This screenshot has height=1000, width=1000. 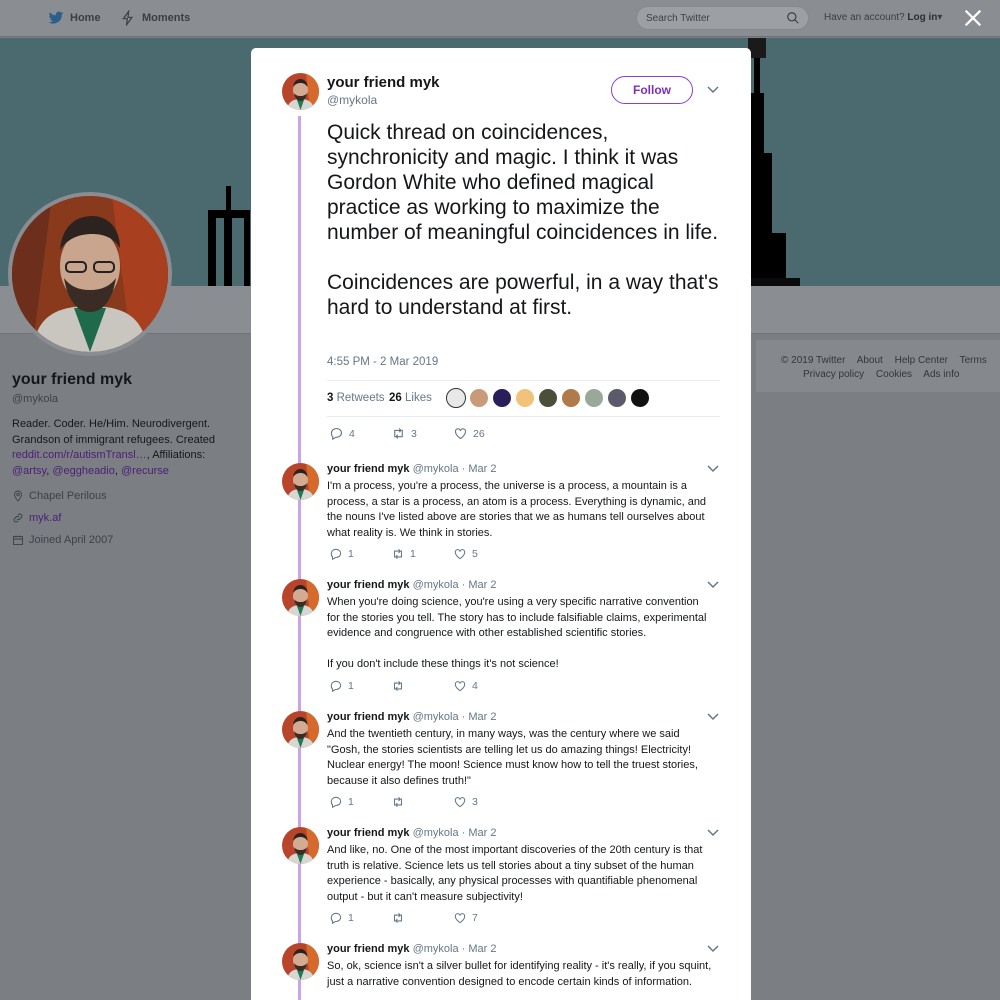 What do you see at coordinates (90, 274) in the screenshot?
I see `profile-avatar` at bounding box center [90, 274].